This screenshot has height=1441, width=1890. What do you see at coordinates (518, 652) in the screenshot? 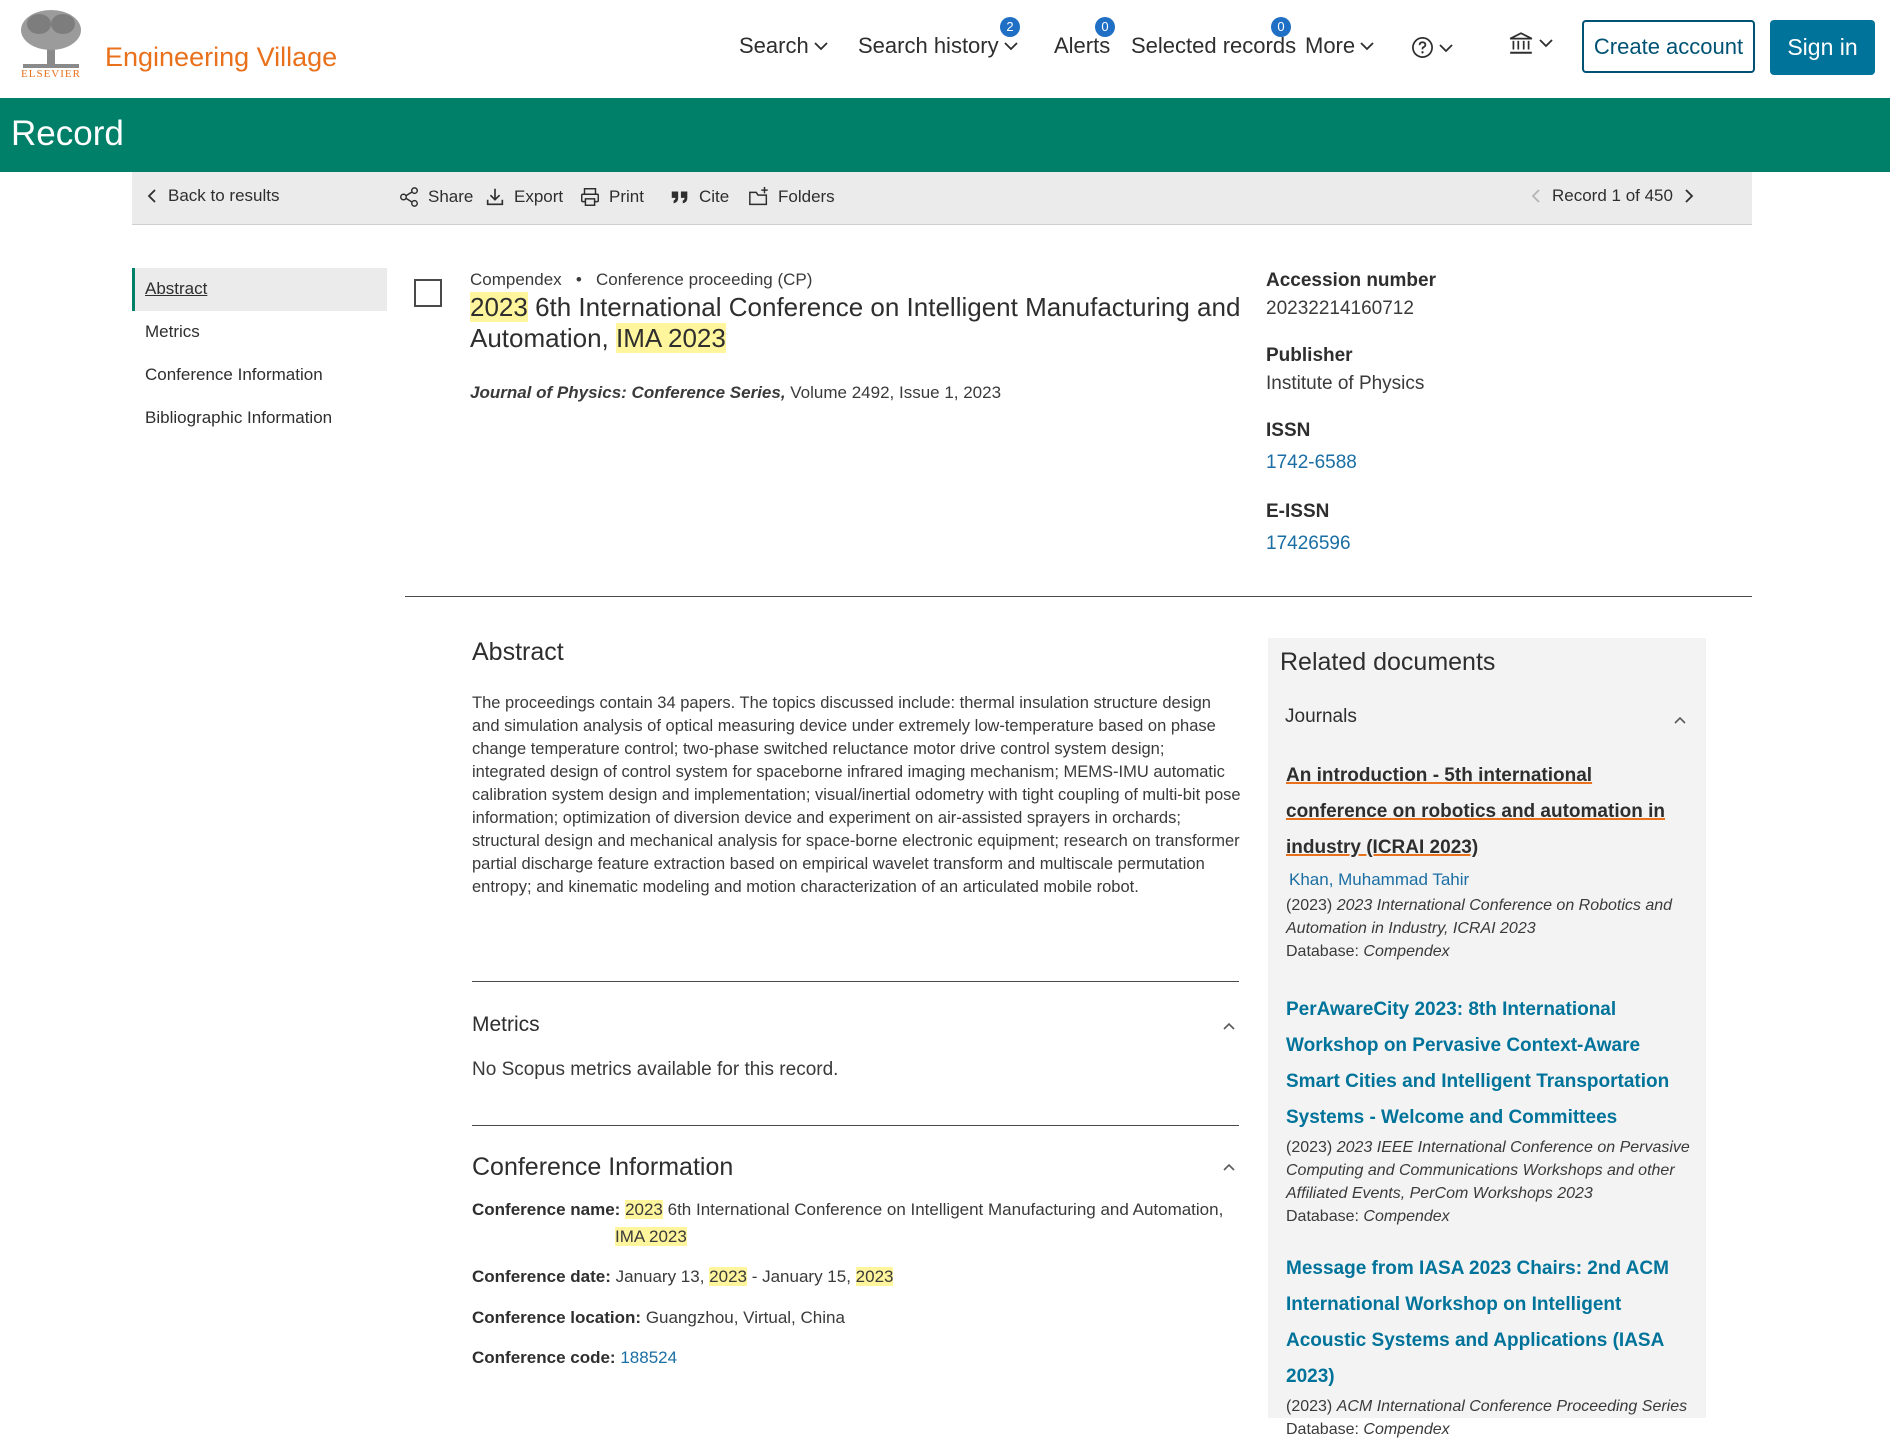
I see `abstract-heading: Abstract` at bounding box center [518, 652].